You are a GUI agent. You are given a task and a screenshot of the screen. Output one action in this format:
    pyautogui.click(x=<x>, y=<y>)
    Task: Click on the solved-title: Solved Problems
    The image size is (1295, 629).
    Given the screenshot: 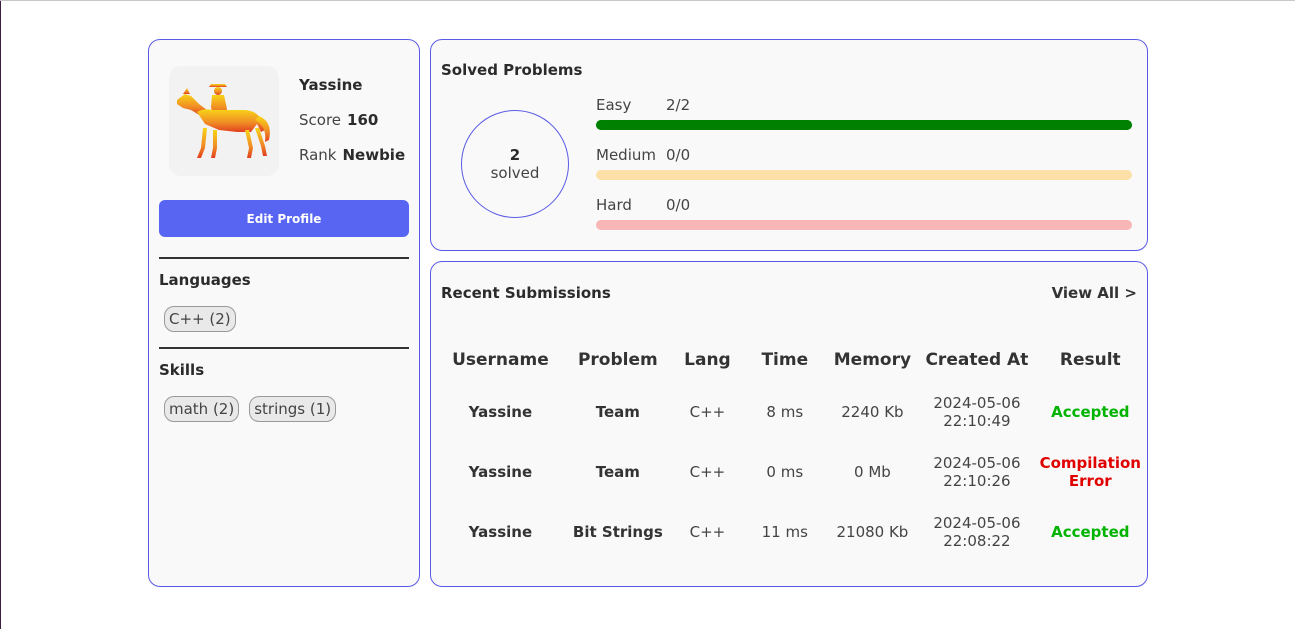 What is the action you would take?
    pyautogui.click(x=512, y=70)
    